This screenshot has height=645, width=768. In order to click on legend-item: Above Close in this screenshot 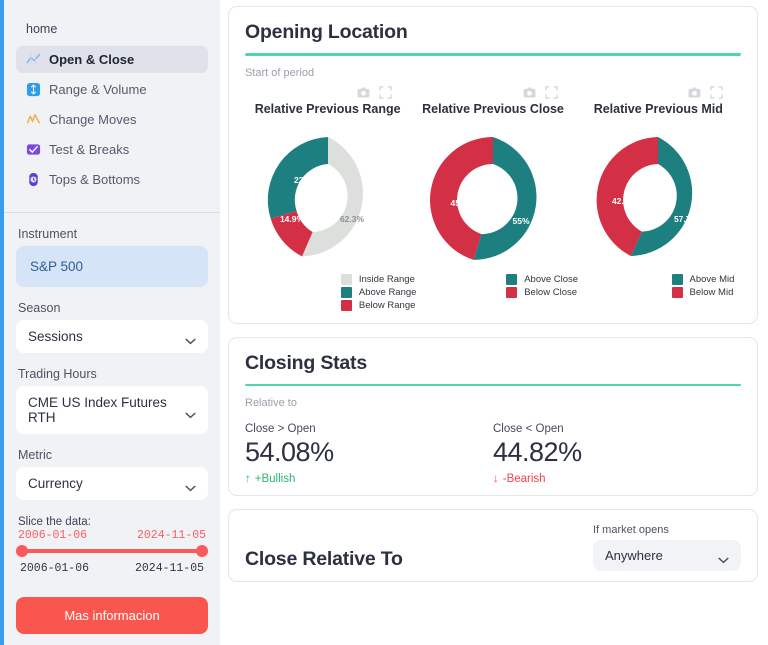, I will do `click(542, 279)`.